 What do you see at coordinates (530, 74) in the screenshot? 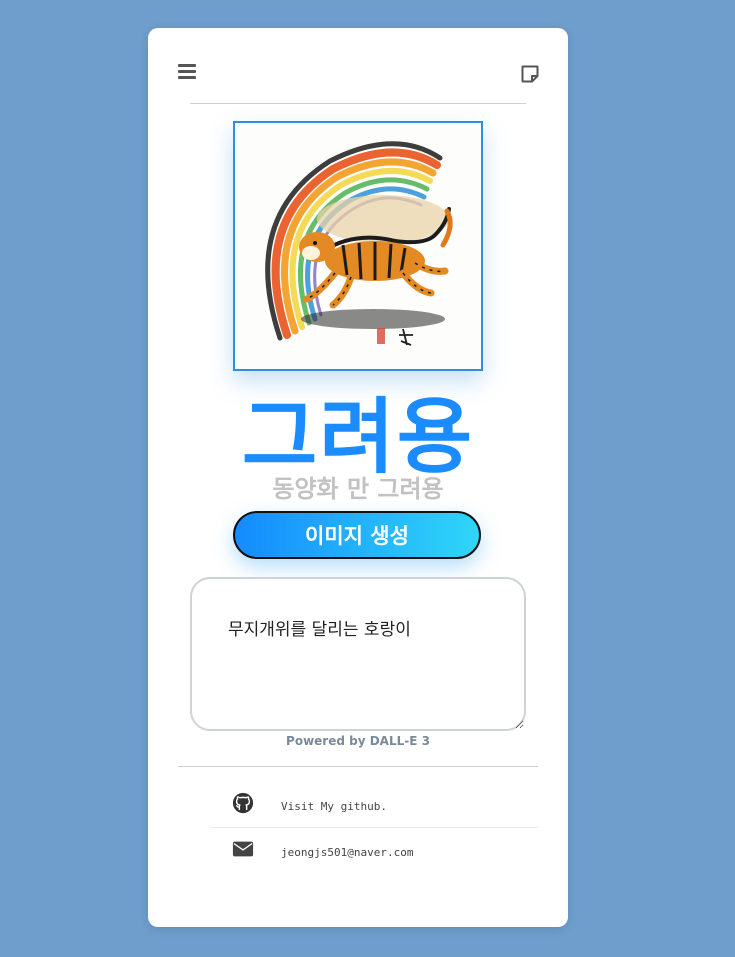
I see `sticky-note-icon` at bounding box center [530, 74].